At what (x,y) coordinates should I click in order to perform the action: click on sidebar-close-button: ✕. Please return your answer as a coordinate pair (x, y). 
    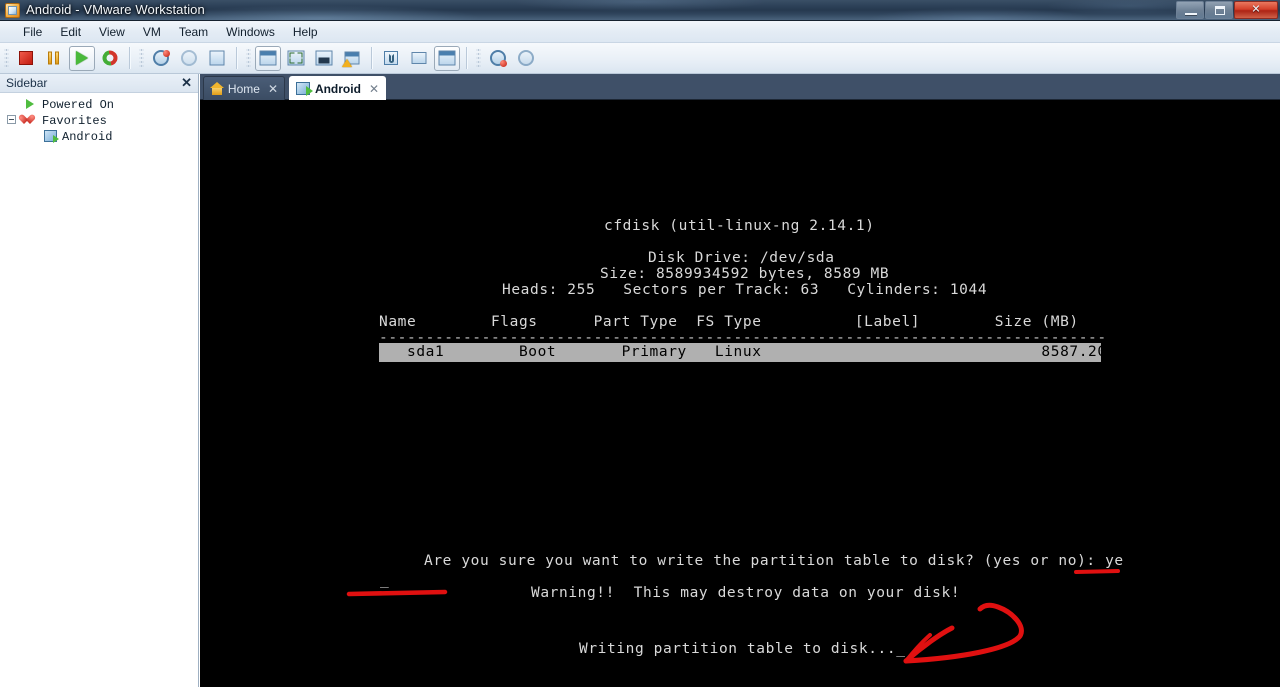
    Looking at the image, I should click on (186, 83).